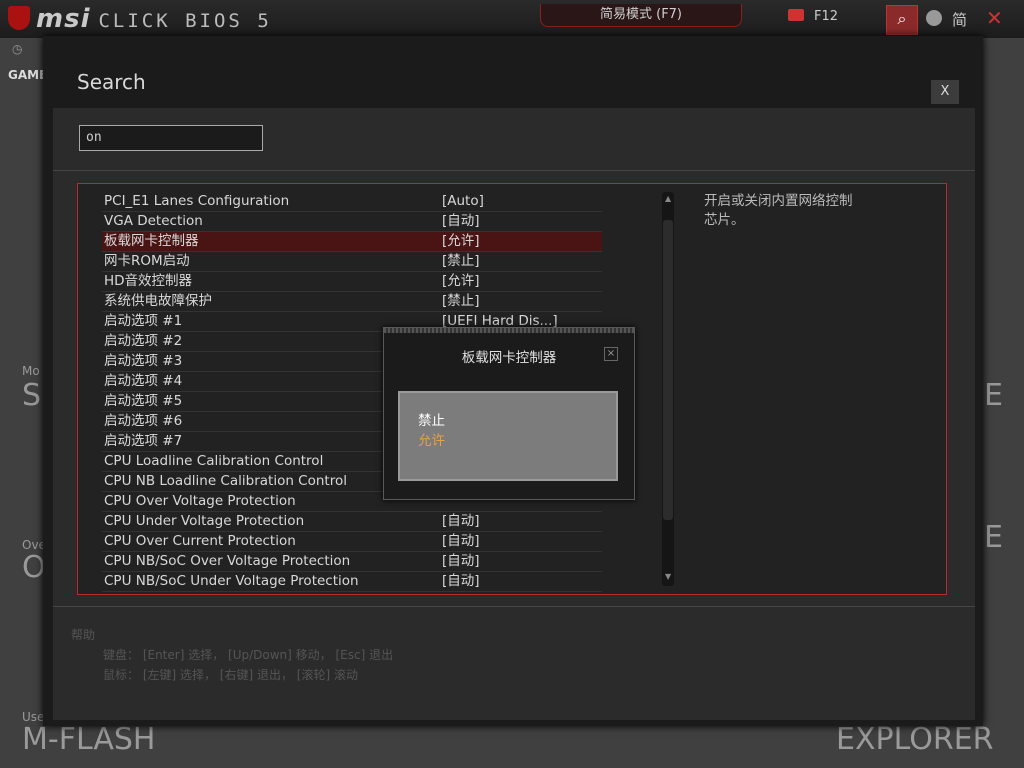  What do you see at coordinates (143, 341) in the screenshot?
I see `setting-name: 启动选项 #2` at bounding box center [143, 341].